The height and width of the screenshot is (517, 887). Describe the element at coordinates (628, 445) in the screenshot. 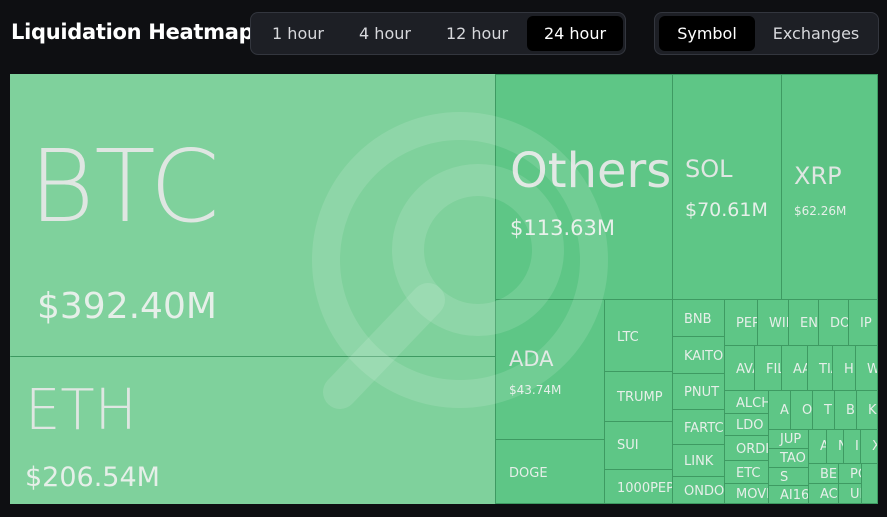

I see `tile-symbol: SUI` at that location.